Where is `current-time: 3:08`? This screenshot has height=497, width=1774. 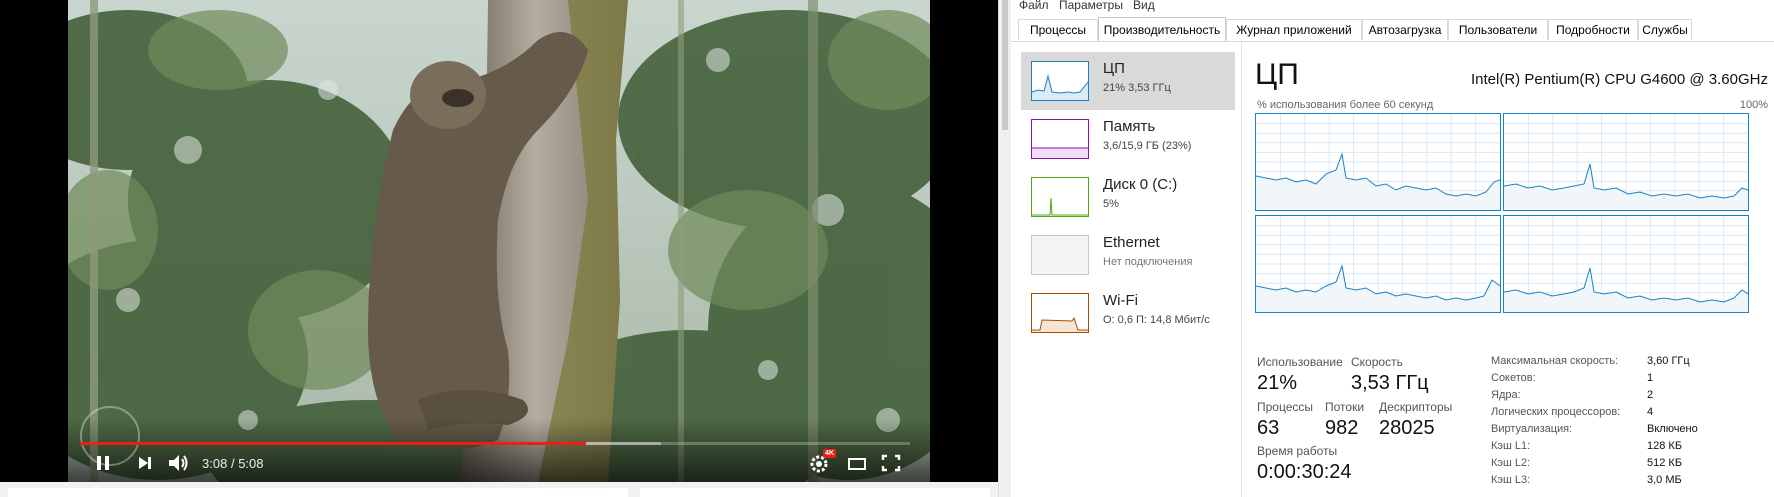 current-time: 3:08 is located at coordinates (215, 463).